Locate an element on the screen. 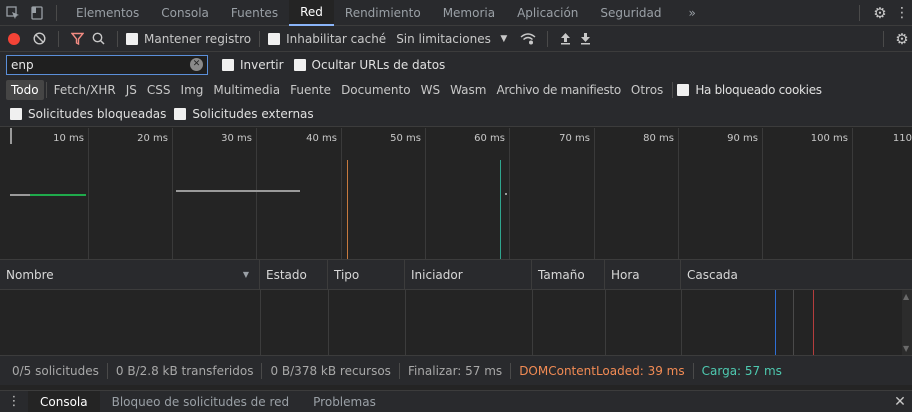 This screenshot has height=412, width=912. device-toolbar-icon is located at coordinates (37, 13).